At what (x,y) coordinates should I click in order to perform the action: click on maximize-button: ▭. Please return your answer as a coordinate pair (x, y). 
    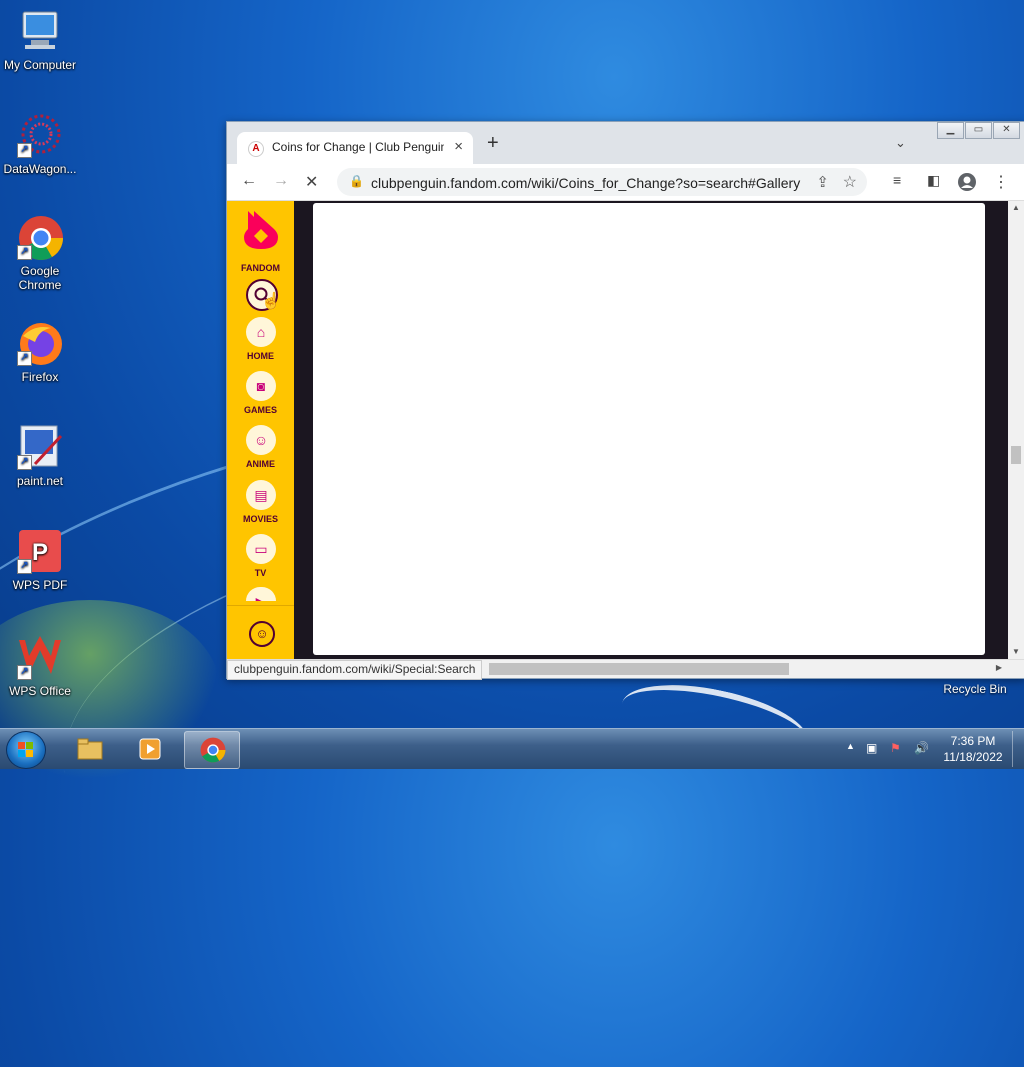
    Looking at the image, I should click on (978, 130).